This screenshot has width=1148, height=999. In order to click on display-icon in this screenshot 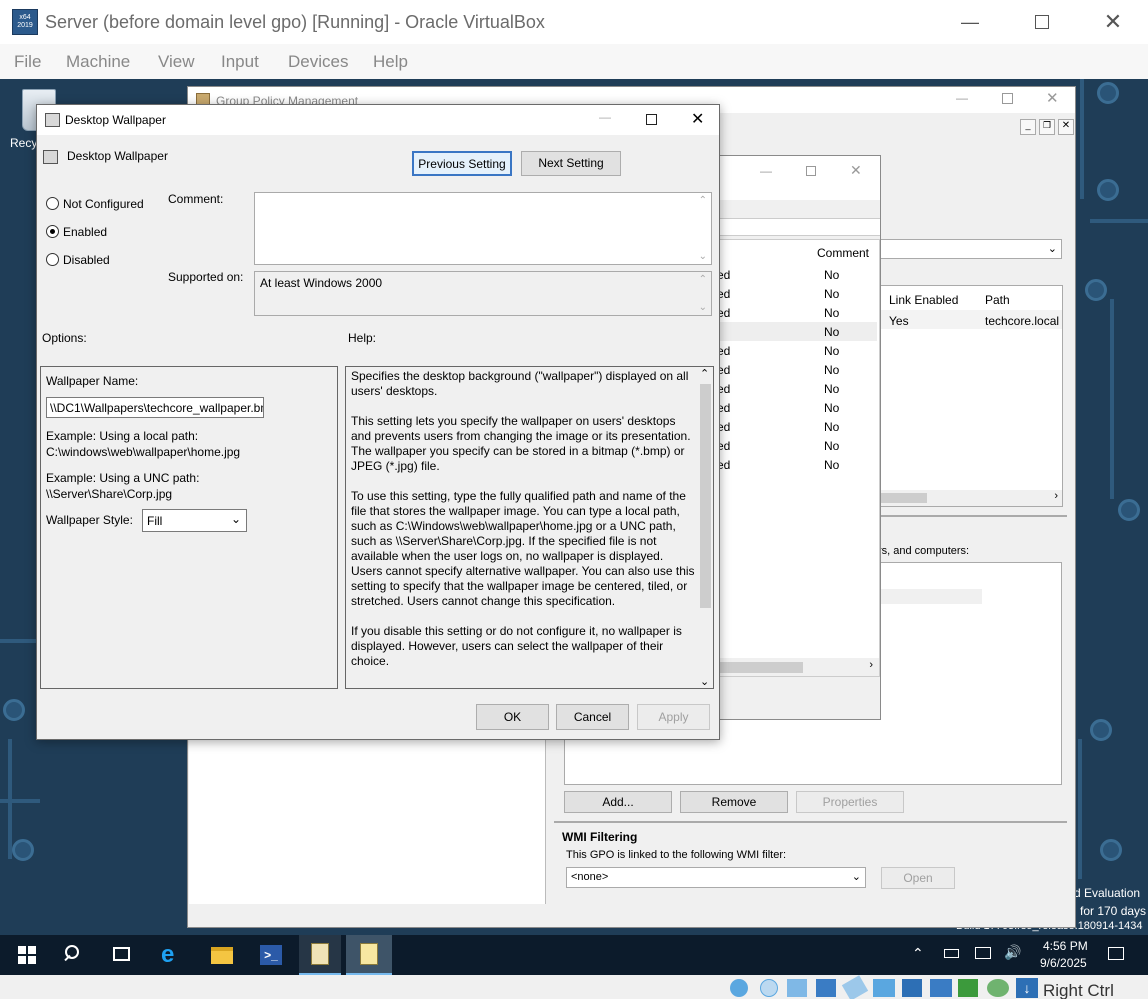, I will do `click(912, 988)`.